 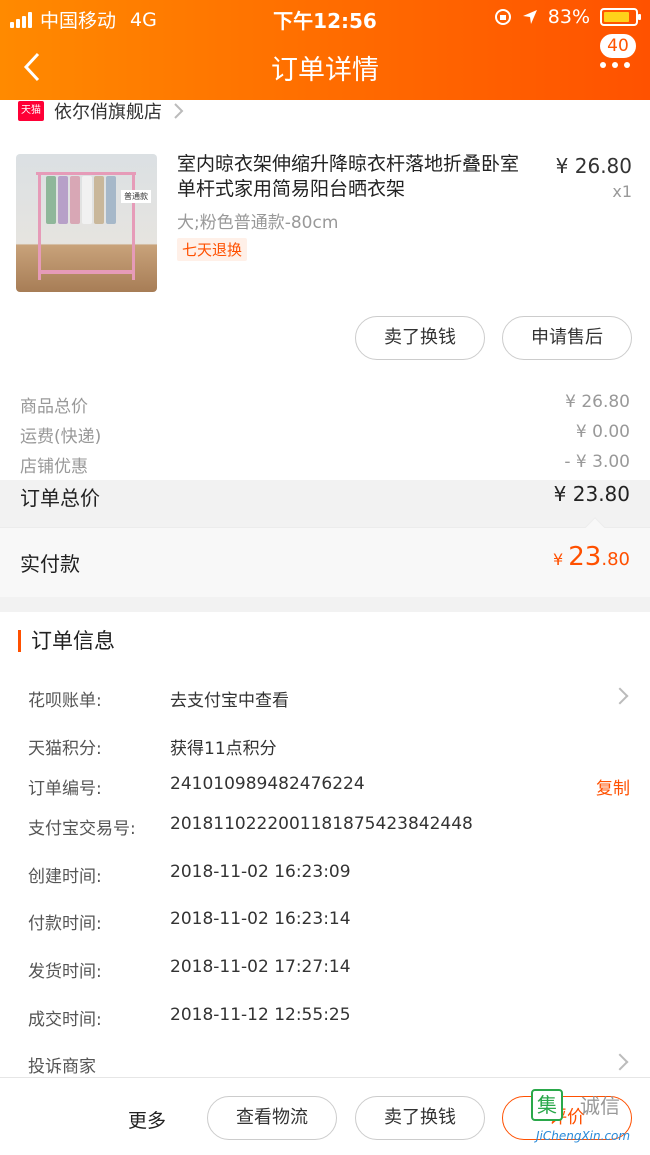 What do you see at coordinates (65, 877) in the screenshot?
I see `info-key: 创建时间:` at bounding box center [65, 877].